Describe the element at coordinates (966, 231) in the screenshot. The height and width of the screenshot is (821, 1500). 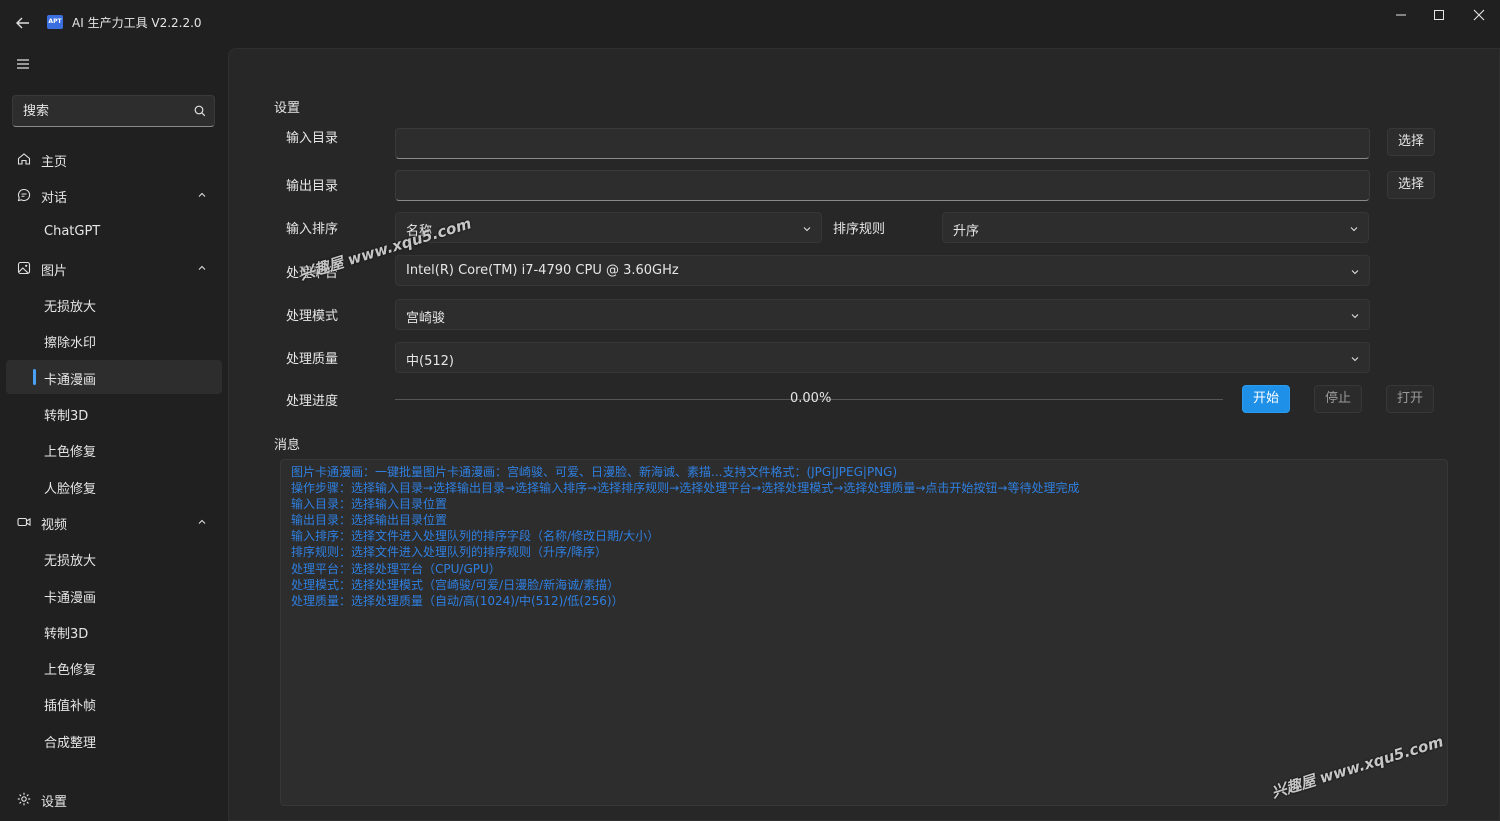
I see `sort-rule-value: 升序` at that location.